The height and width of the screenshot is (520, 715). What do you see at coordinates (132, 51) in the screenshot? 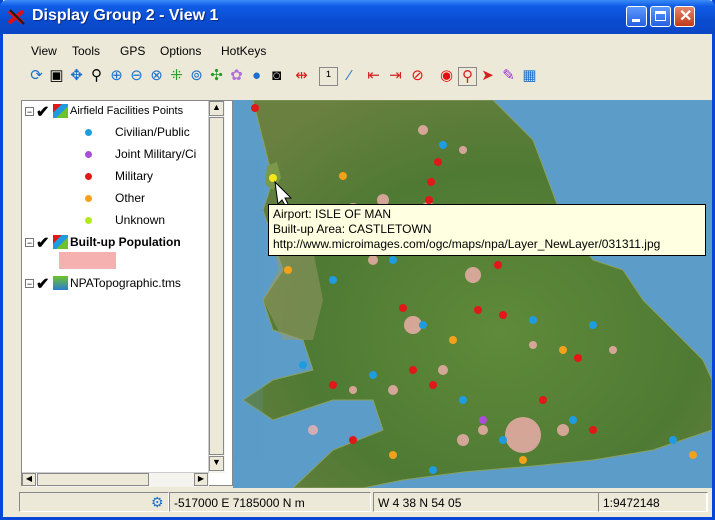
I see `menu-gps: GPS` at bounding box center [132, 51].